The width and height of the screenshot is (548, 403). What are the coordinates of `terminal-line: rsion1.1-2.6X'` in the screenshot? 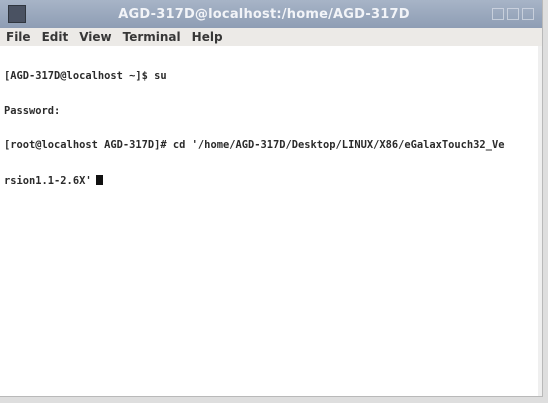 It's located at (48, 180).